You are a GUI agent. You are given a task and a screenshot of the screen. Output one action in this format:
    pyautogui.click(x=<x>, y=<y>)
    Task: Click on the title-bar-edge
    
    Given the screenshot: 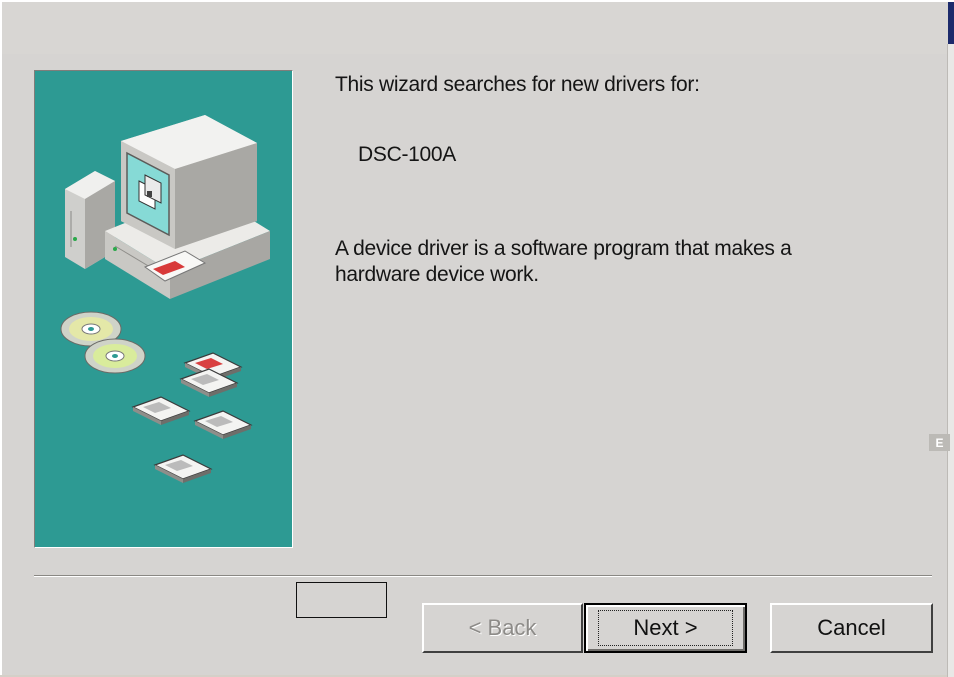 What is the action you would take?
    pyautogui.click(x=951, y=23)
    